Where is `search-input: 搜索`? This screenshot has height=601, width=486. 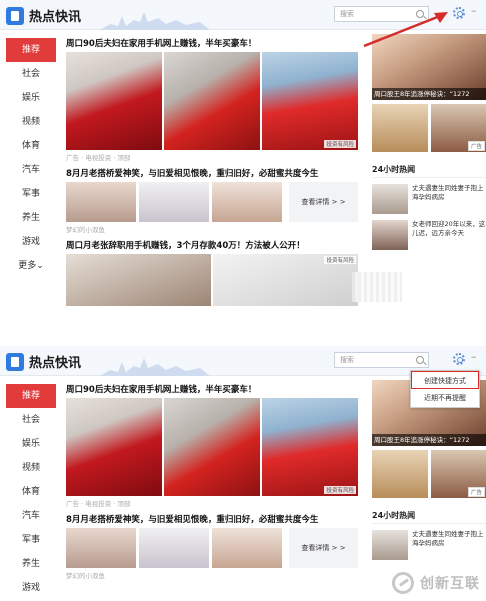
search-input: 搜索 is located at coordinates (381, 360).